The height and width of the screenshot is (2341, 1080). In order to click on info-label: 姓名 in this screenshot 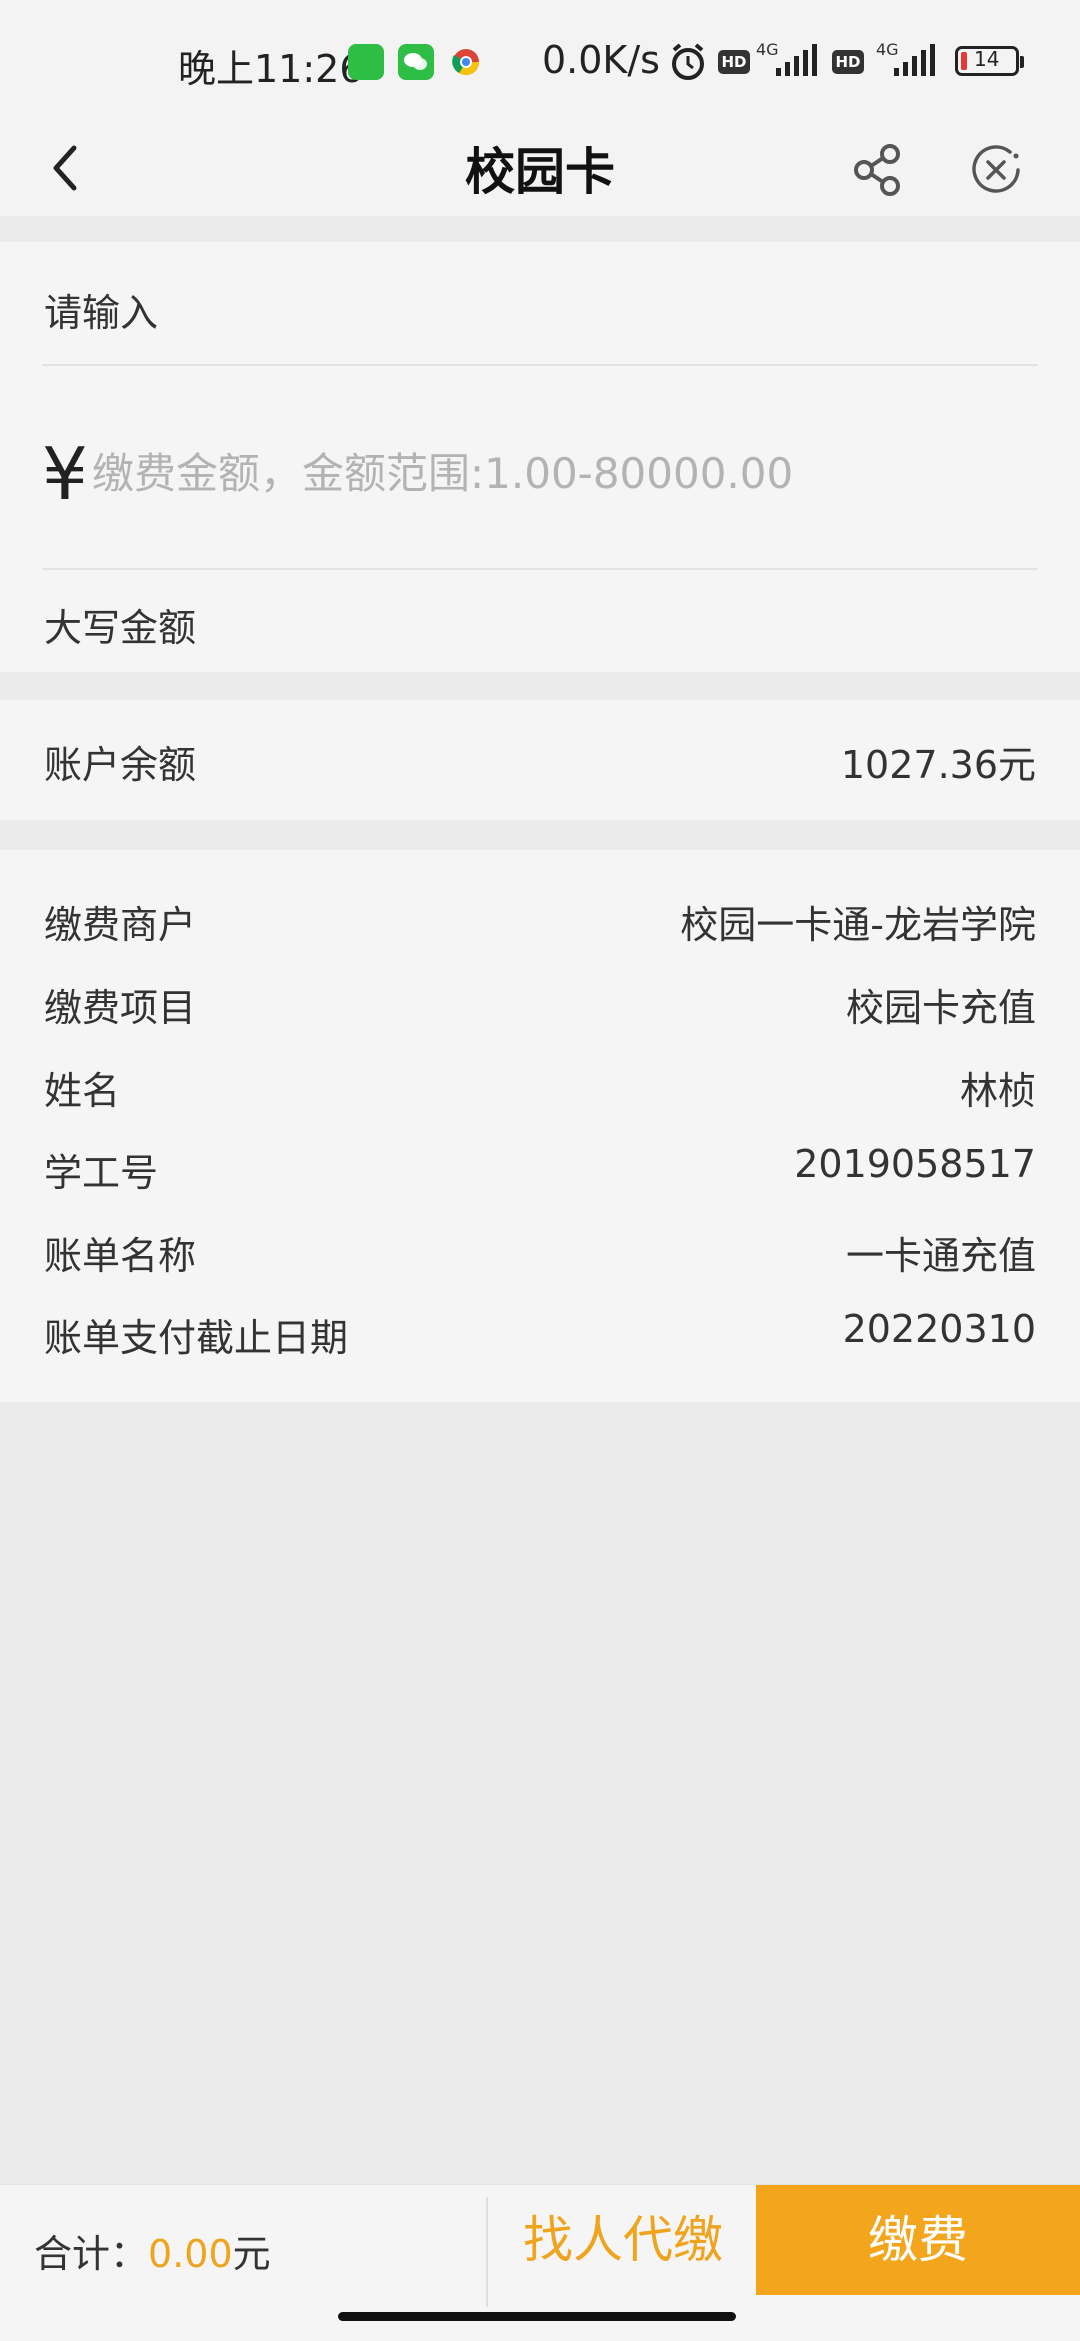, I will do `click(82, 1091)`.